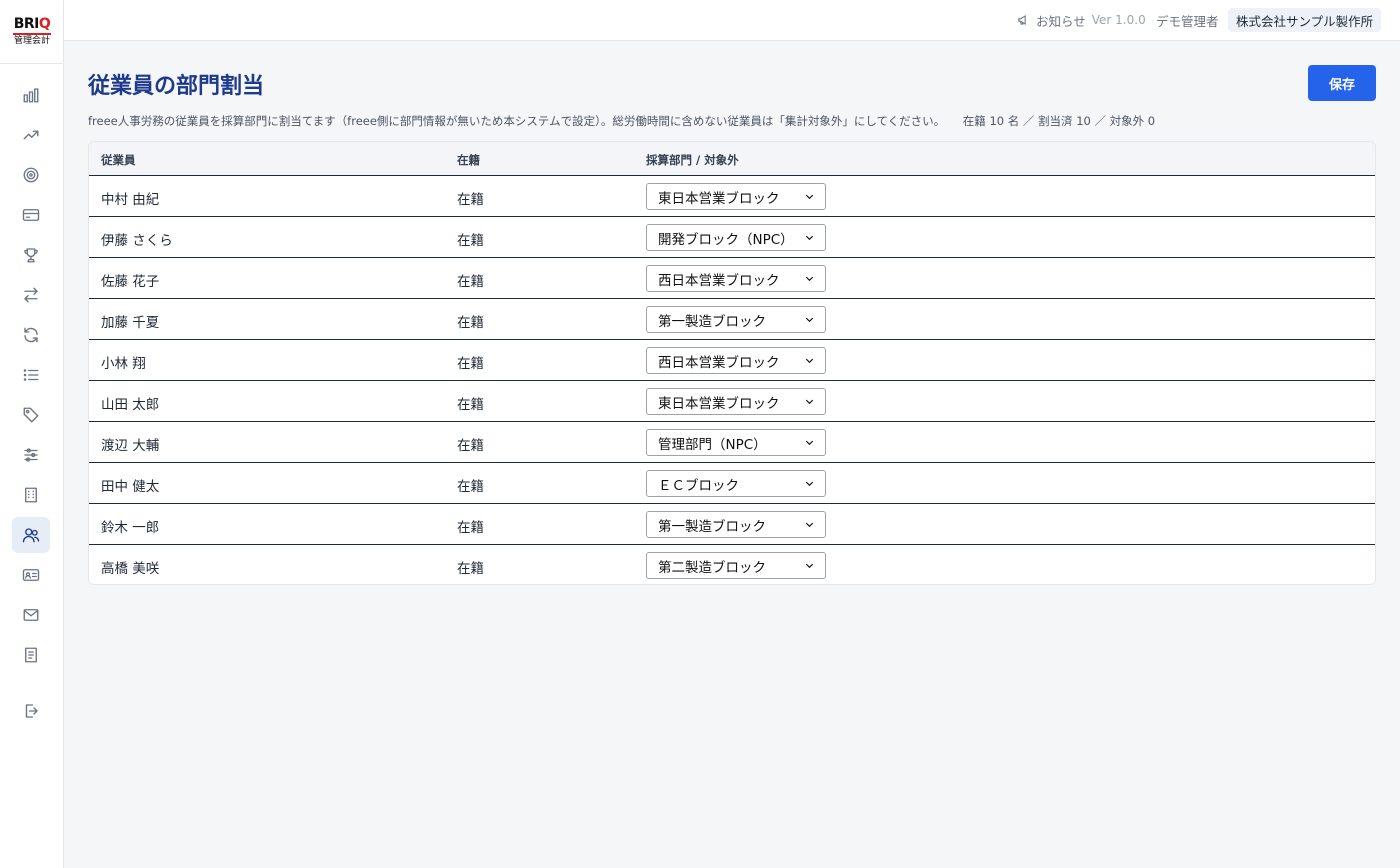 The width and height of the screenshot is (1400, 868). What do you see at coordinates (1022, 20) in the screenshot?
I see `megaphone-icon` at bounding box center [1022, 20].